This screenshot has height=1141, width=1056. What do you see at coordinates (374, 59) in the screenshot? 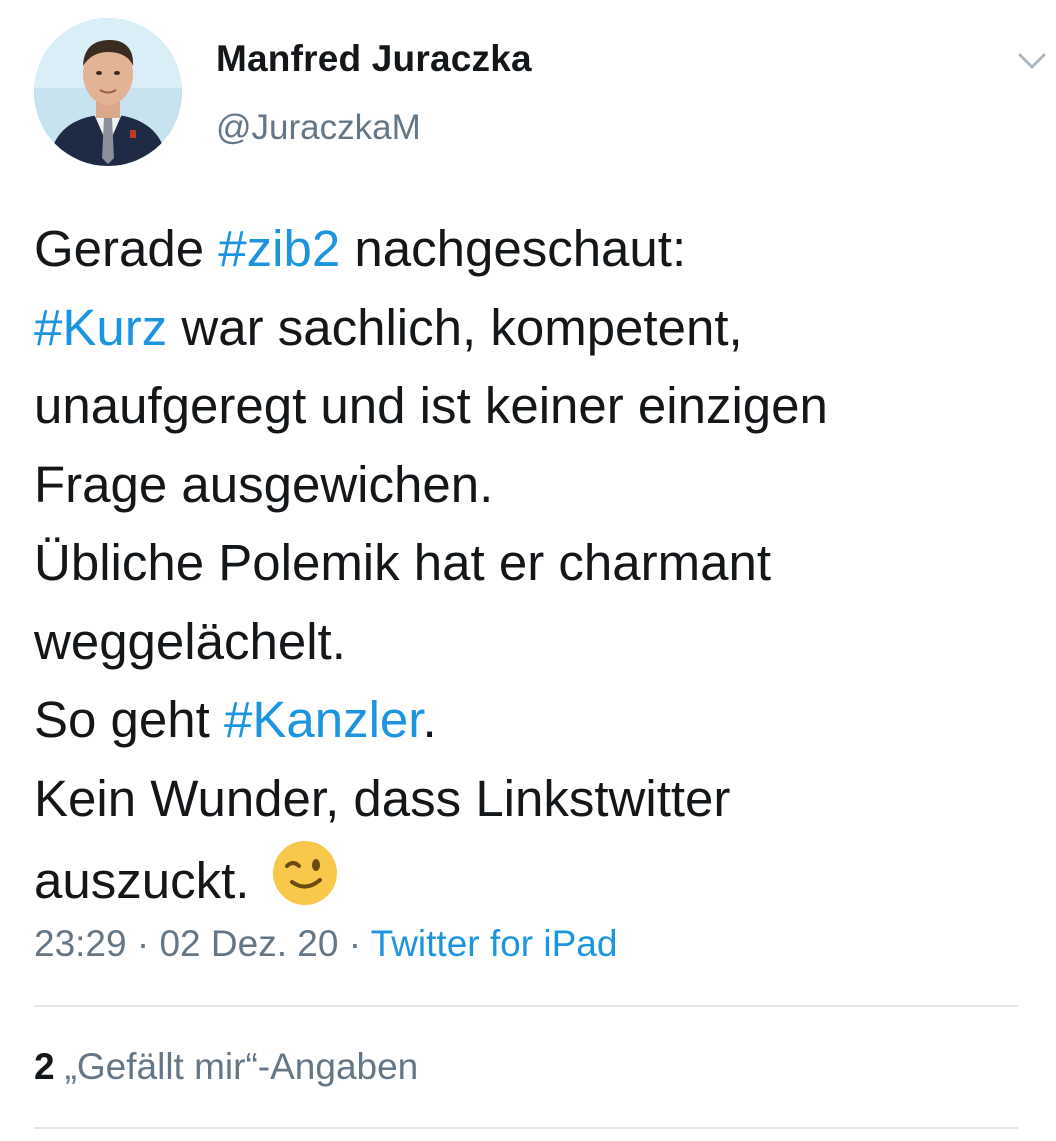
I see `author-name: Manfred Juraczka` at bounding box center [374, 59].